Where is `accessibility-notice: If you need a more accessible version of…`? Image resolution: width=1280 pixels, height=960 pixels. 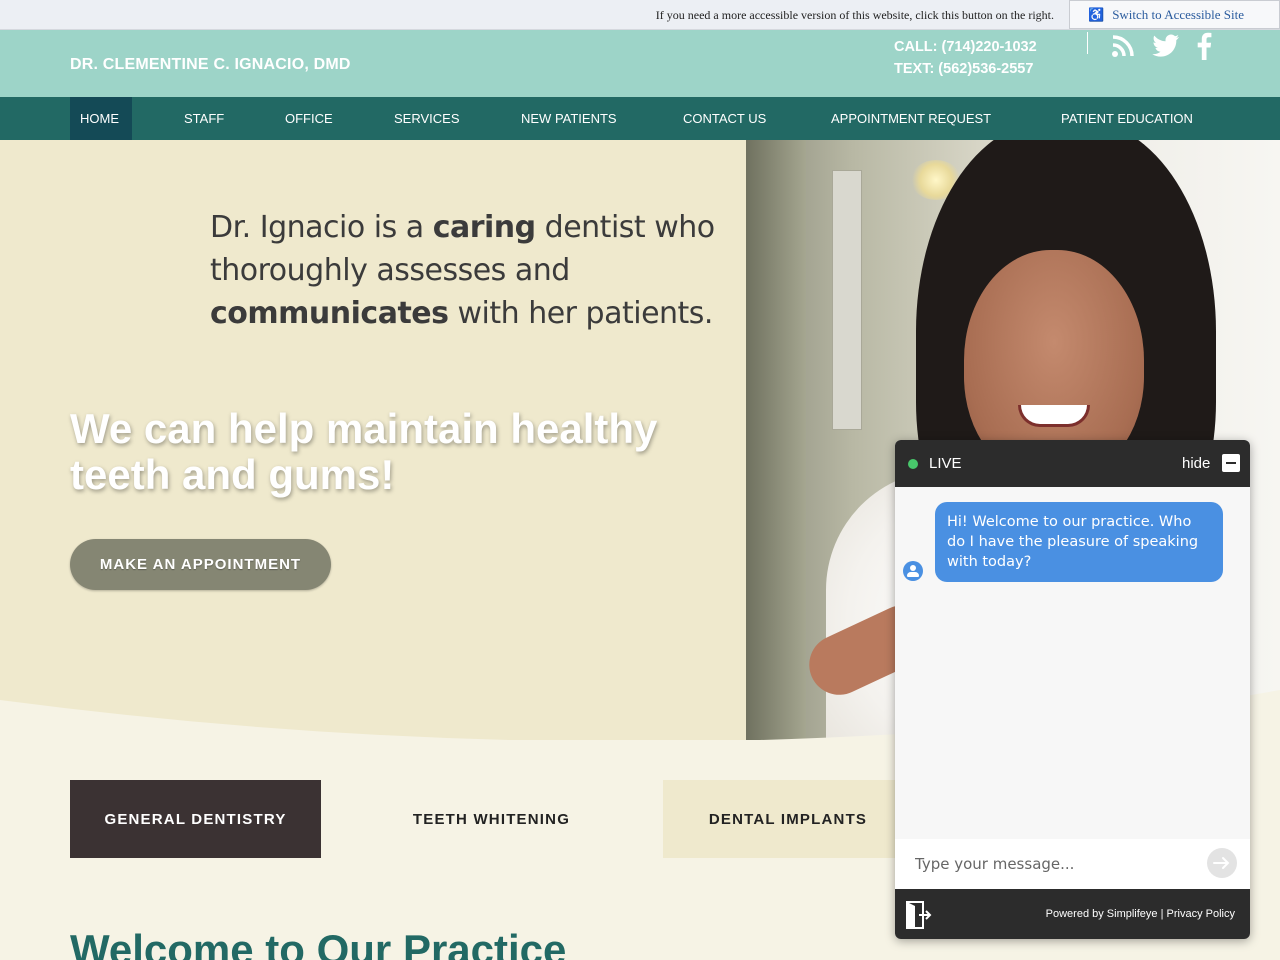 accessibility-notice: If you need a more accessible version of… is located at coordinates (854, 15).